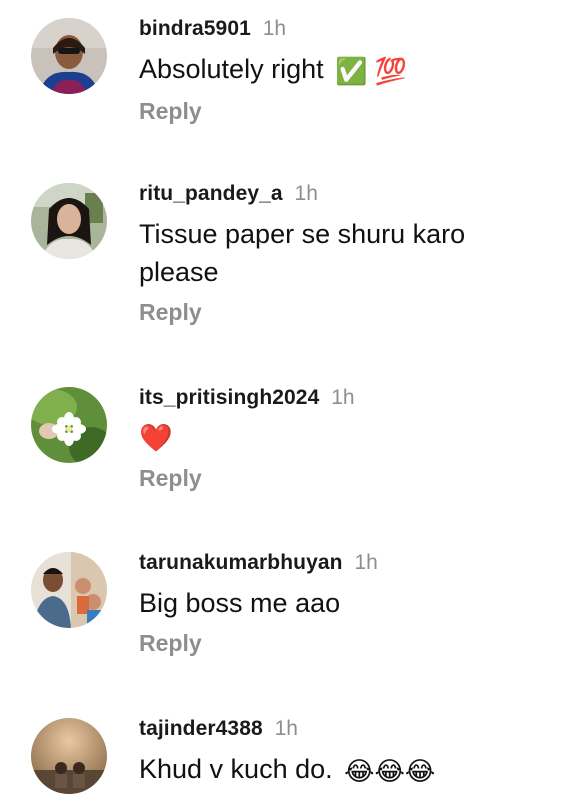 Image resolution: width=567 pixels, height=800 pixels. What do you see at coordinates (241, 562) in the screenshot?
I see `username-link: tarunakumarbhuyan` at bounding box center [241, 562].